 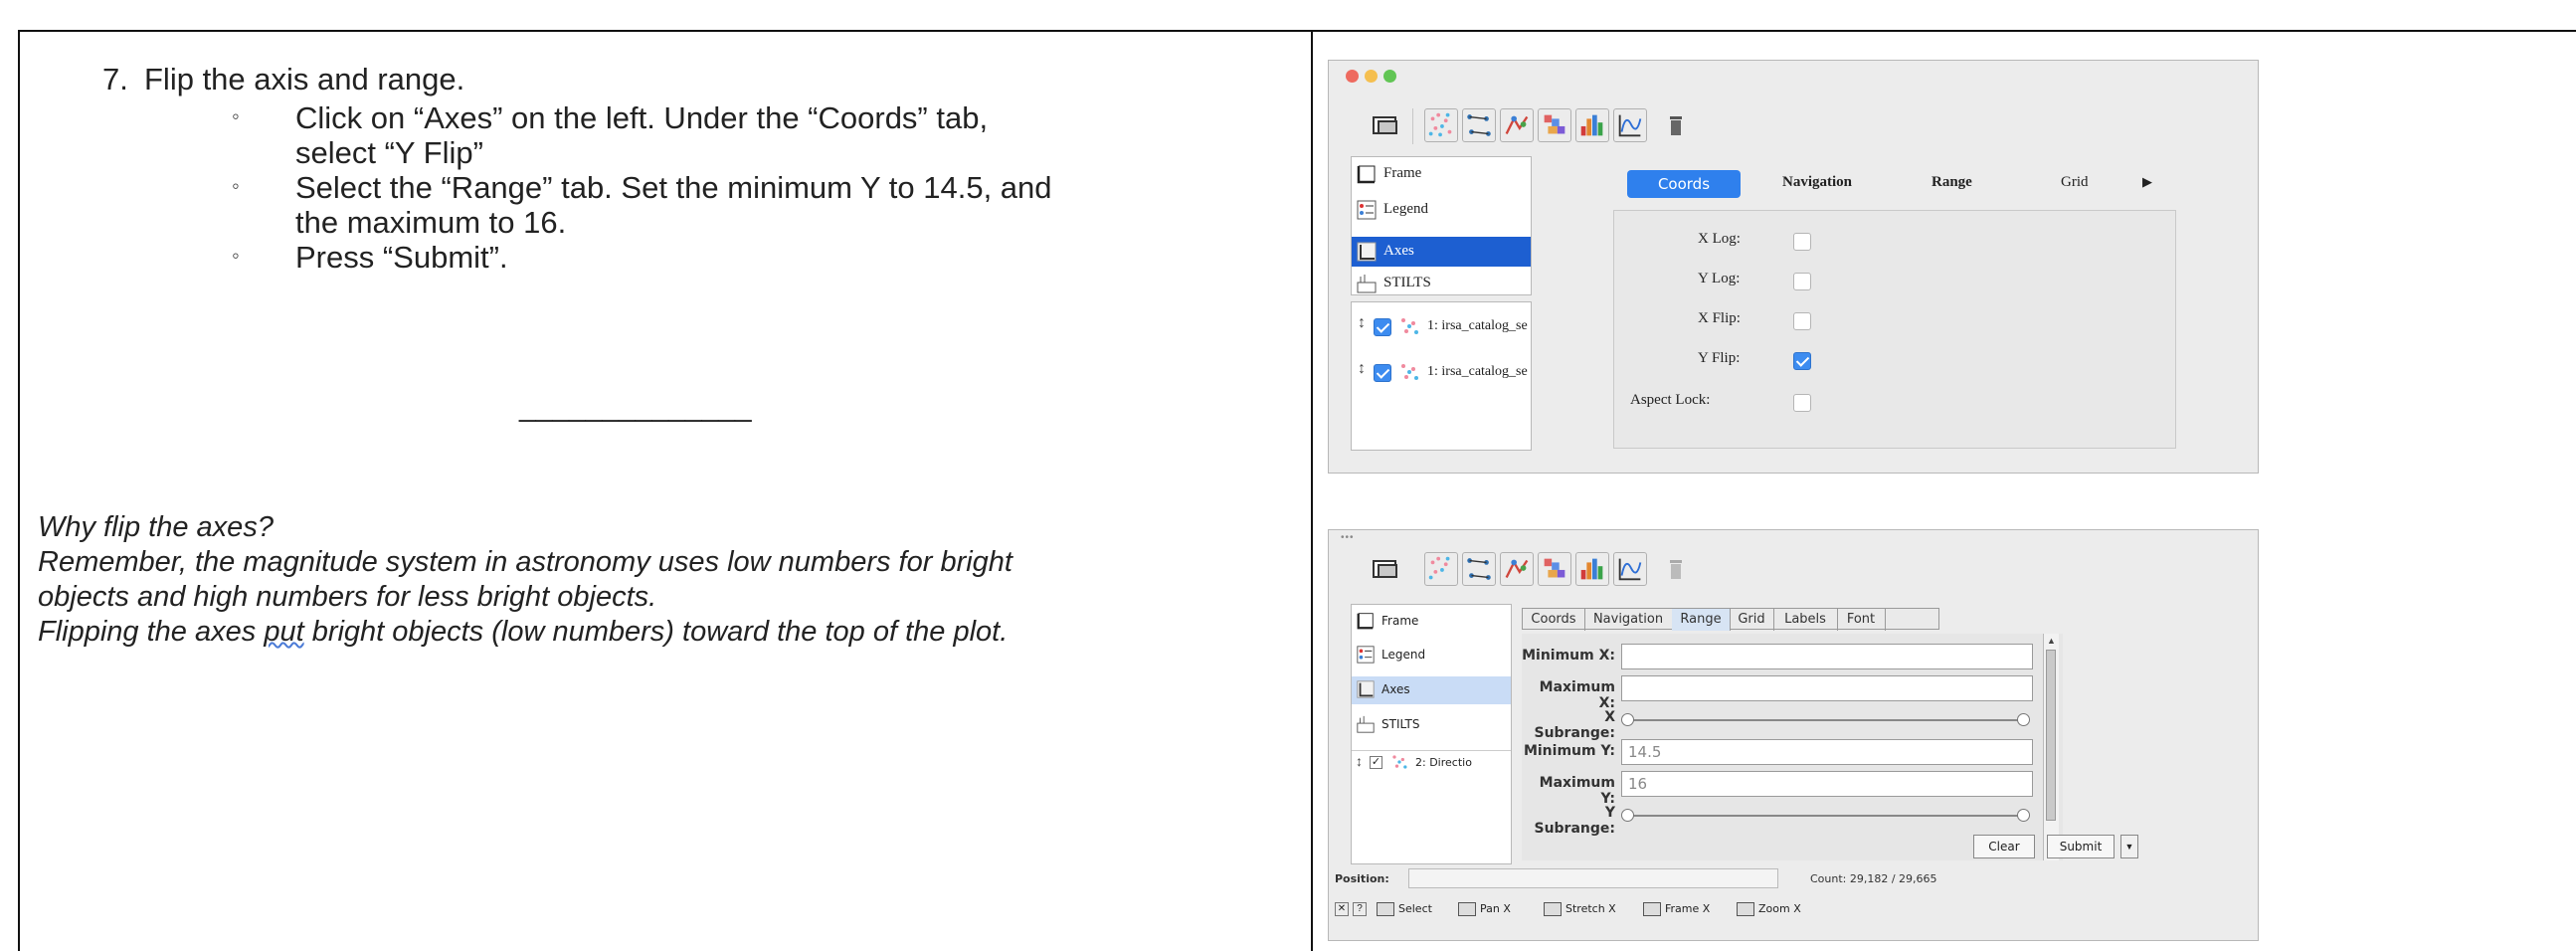 I want to click on x-flip-label: X Flip:, so click(x=1719, y=318).